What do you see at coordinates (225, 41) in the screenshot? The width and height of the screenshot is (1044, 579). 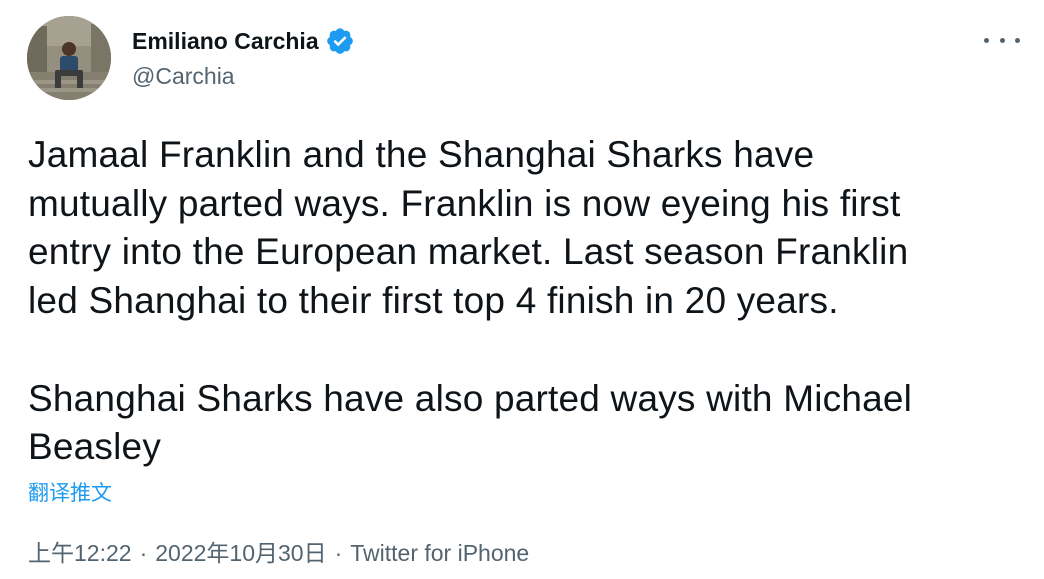 I see `author-display-name: Emiliano Carchia` at bounding box center [225, 41].